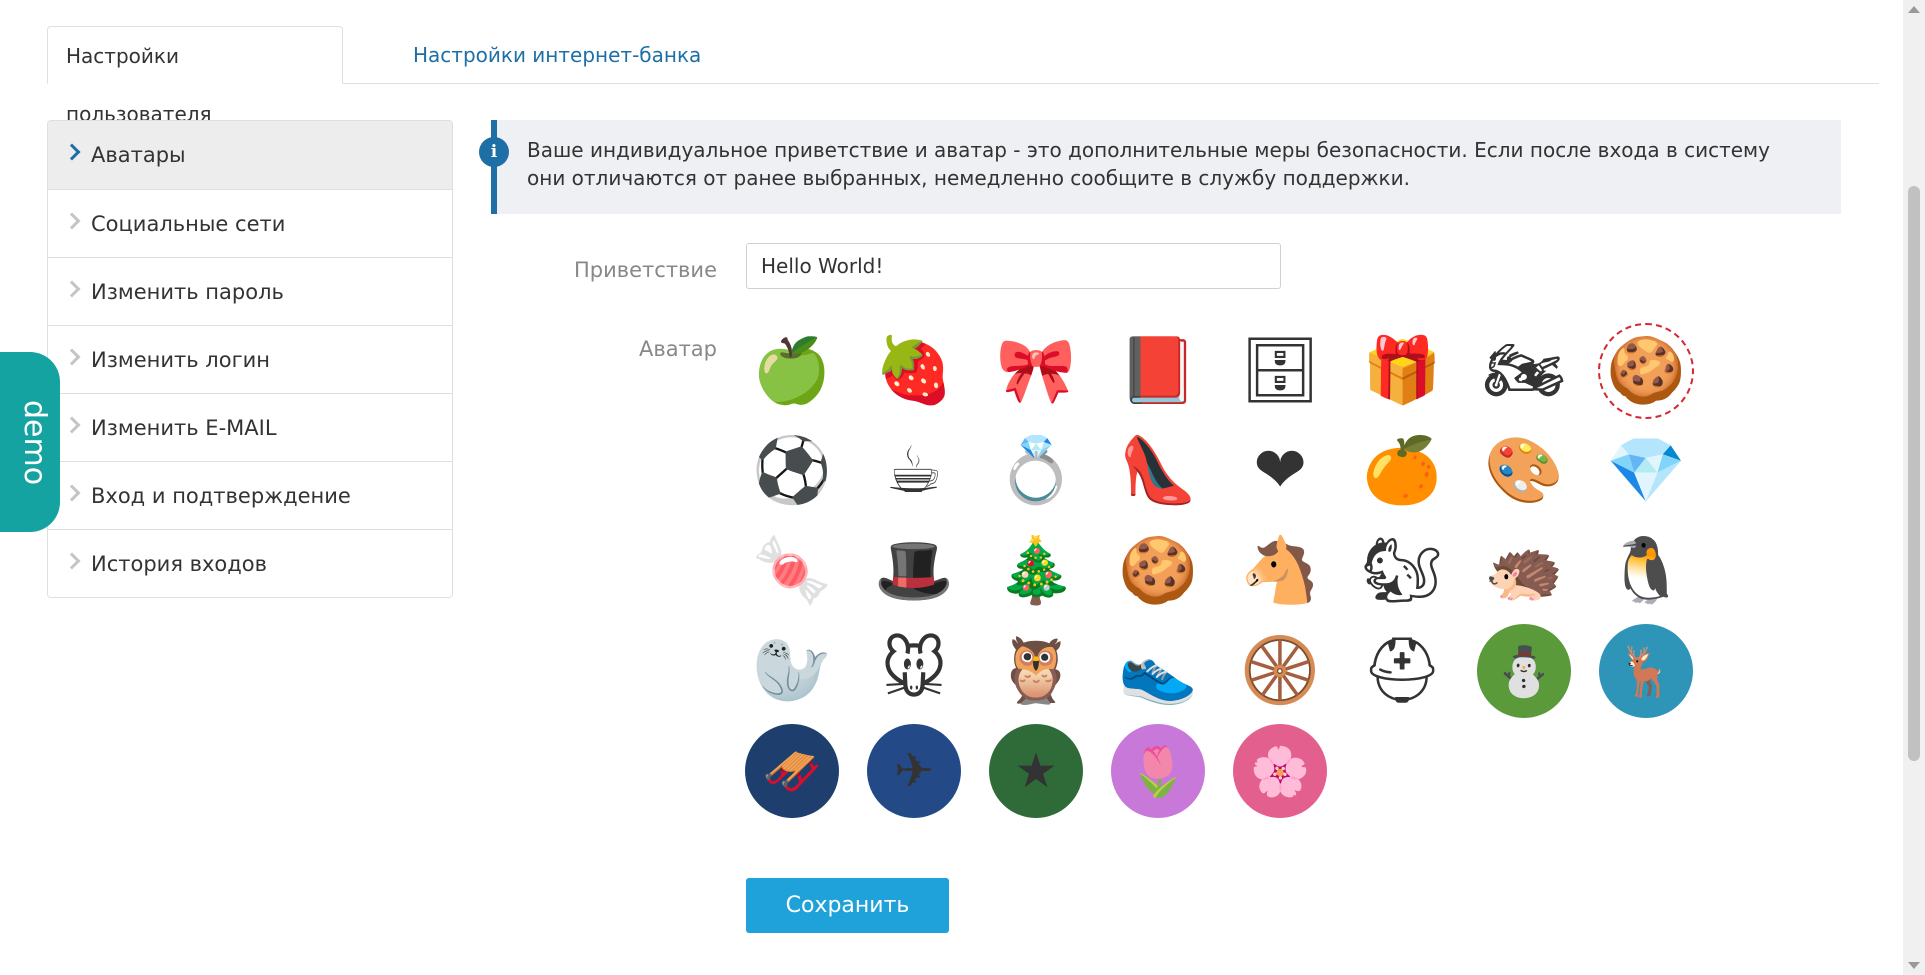 The image size is (1925, 975). I want to click on avatar-option-raspberry: 🍓, so click(914, 371).